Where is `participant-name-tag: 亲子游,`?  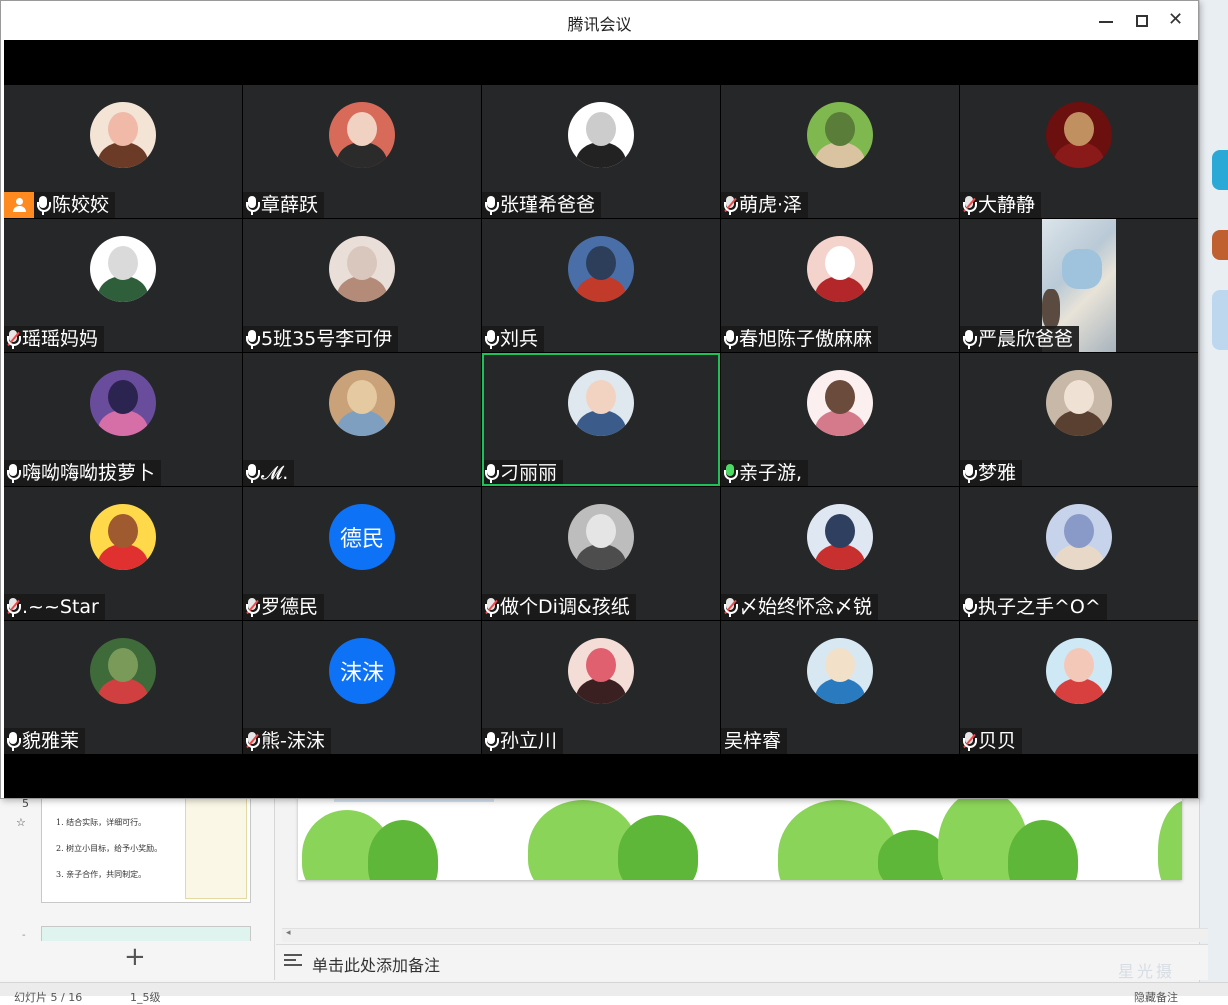
participant-name-tag: 亲子游, is located at coordinates (765, 473).